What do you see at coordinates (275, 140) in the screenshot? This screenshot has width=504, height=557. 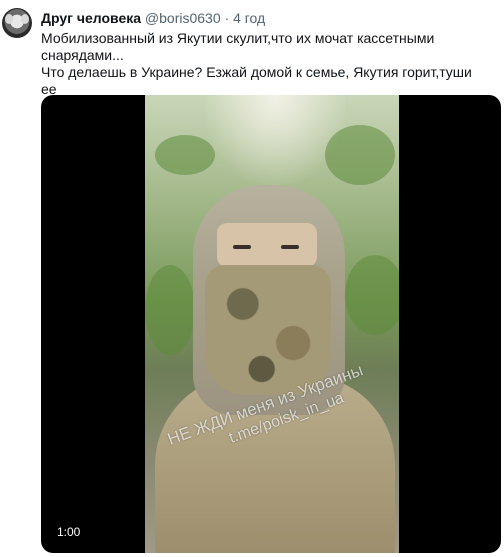 I see `video-sky` at bounding box center [275, 140].